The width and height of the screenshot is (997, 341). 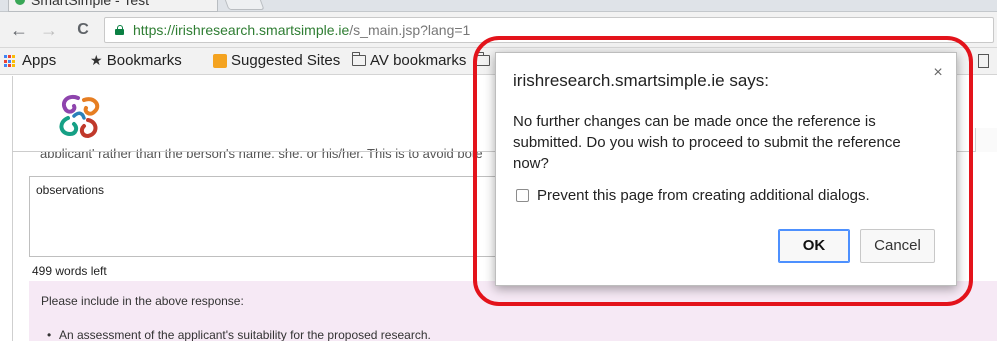 I want to click on bookmark-bookmarks: ★ Bookmarks, so click(x=136, y=60).